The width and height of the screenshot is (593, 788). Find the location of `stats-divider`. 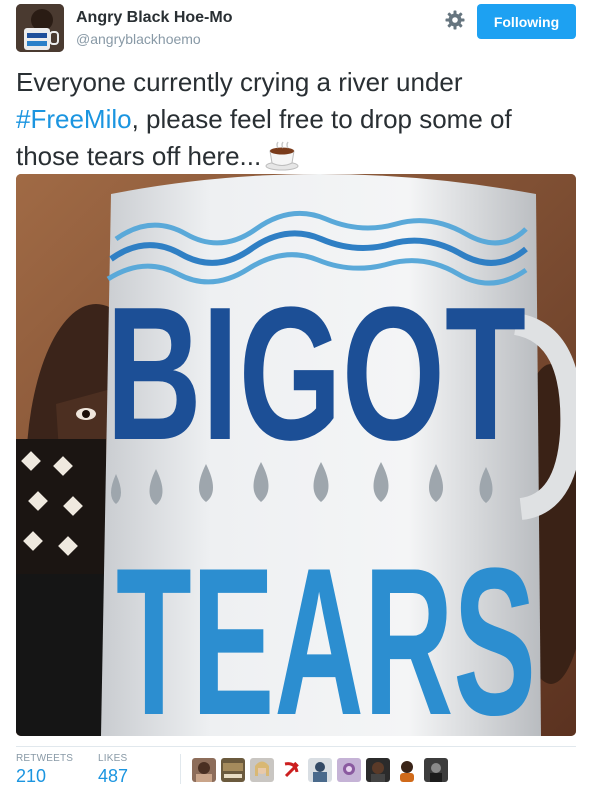

stats-divider is located at coordinates (296, 746).